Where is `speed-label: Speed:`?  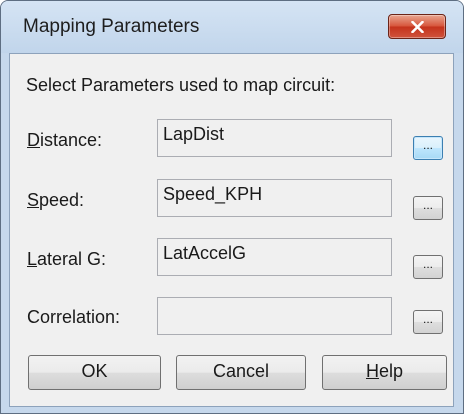 speed-label: Speed: is located at coordinates (55, 200).